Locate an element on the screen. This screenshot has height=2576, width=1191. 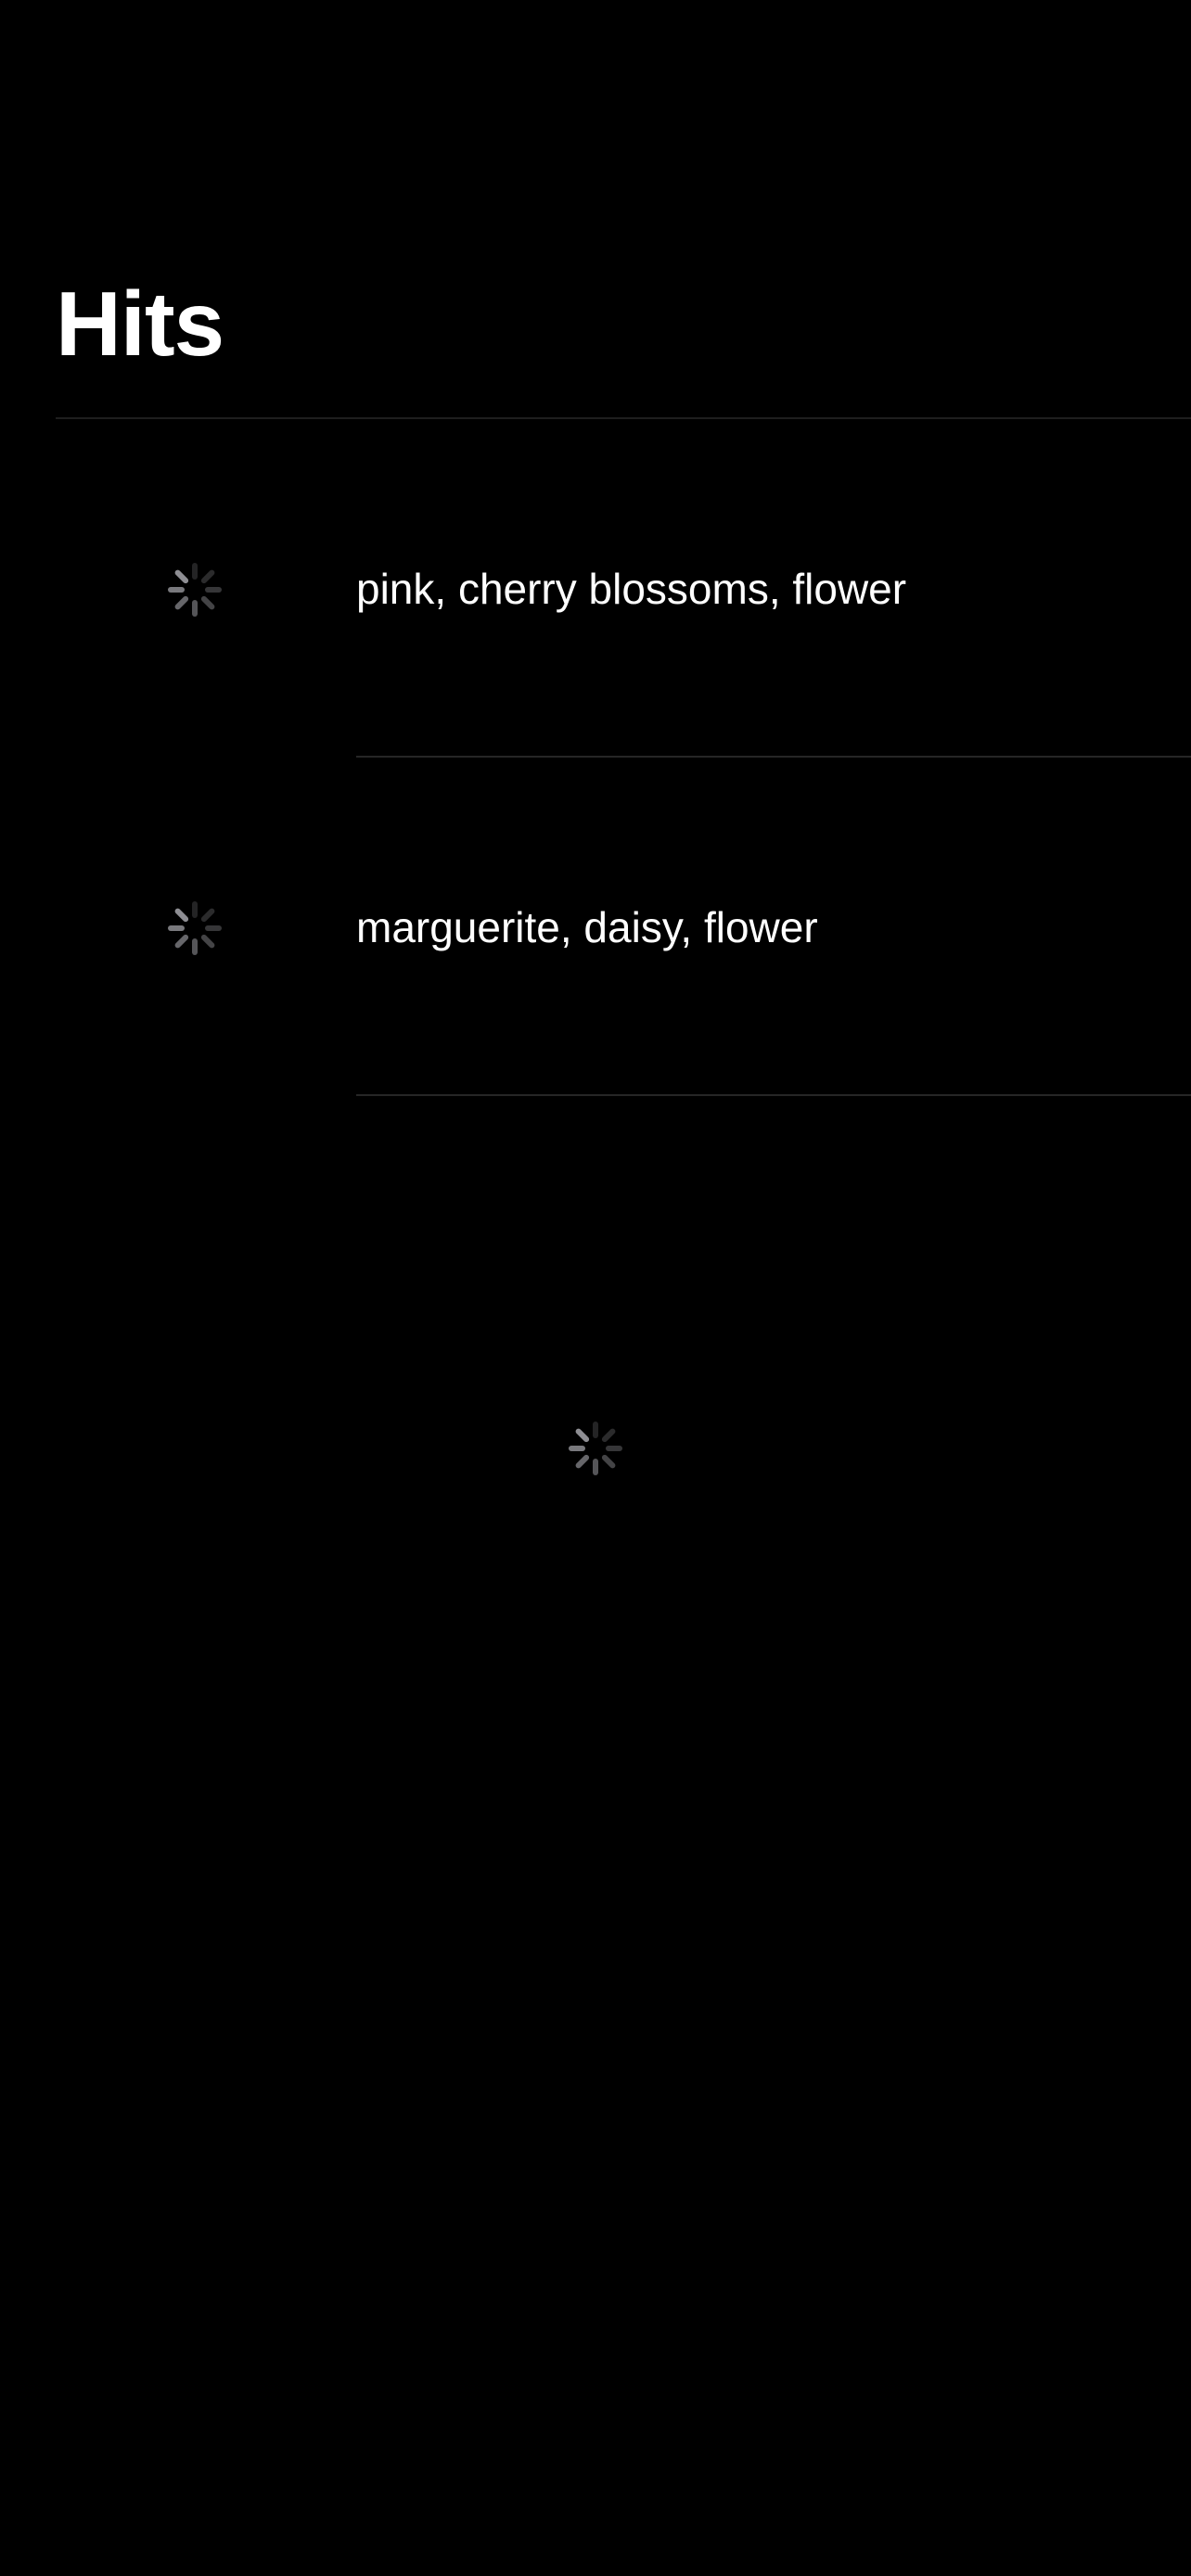
hit-label: marguerite, daisy, flower is located at coordinates (587, 927).